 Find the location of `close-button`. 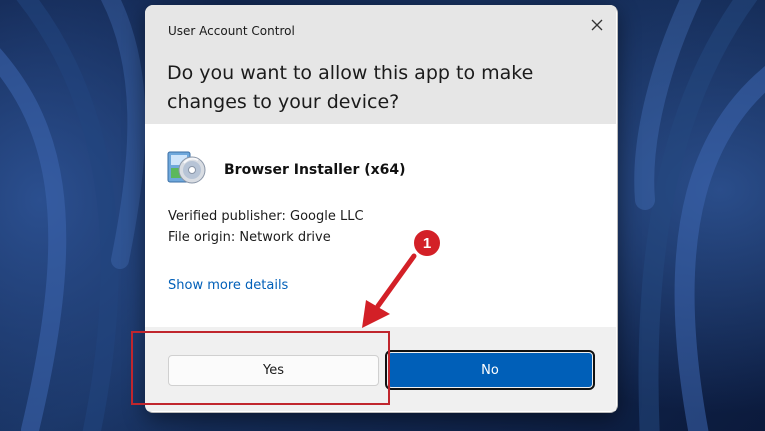

close-button is located at coordinates (597, 25).